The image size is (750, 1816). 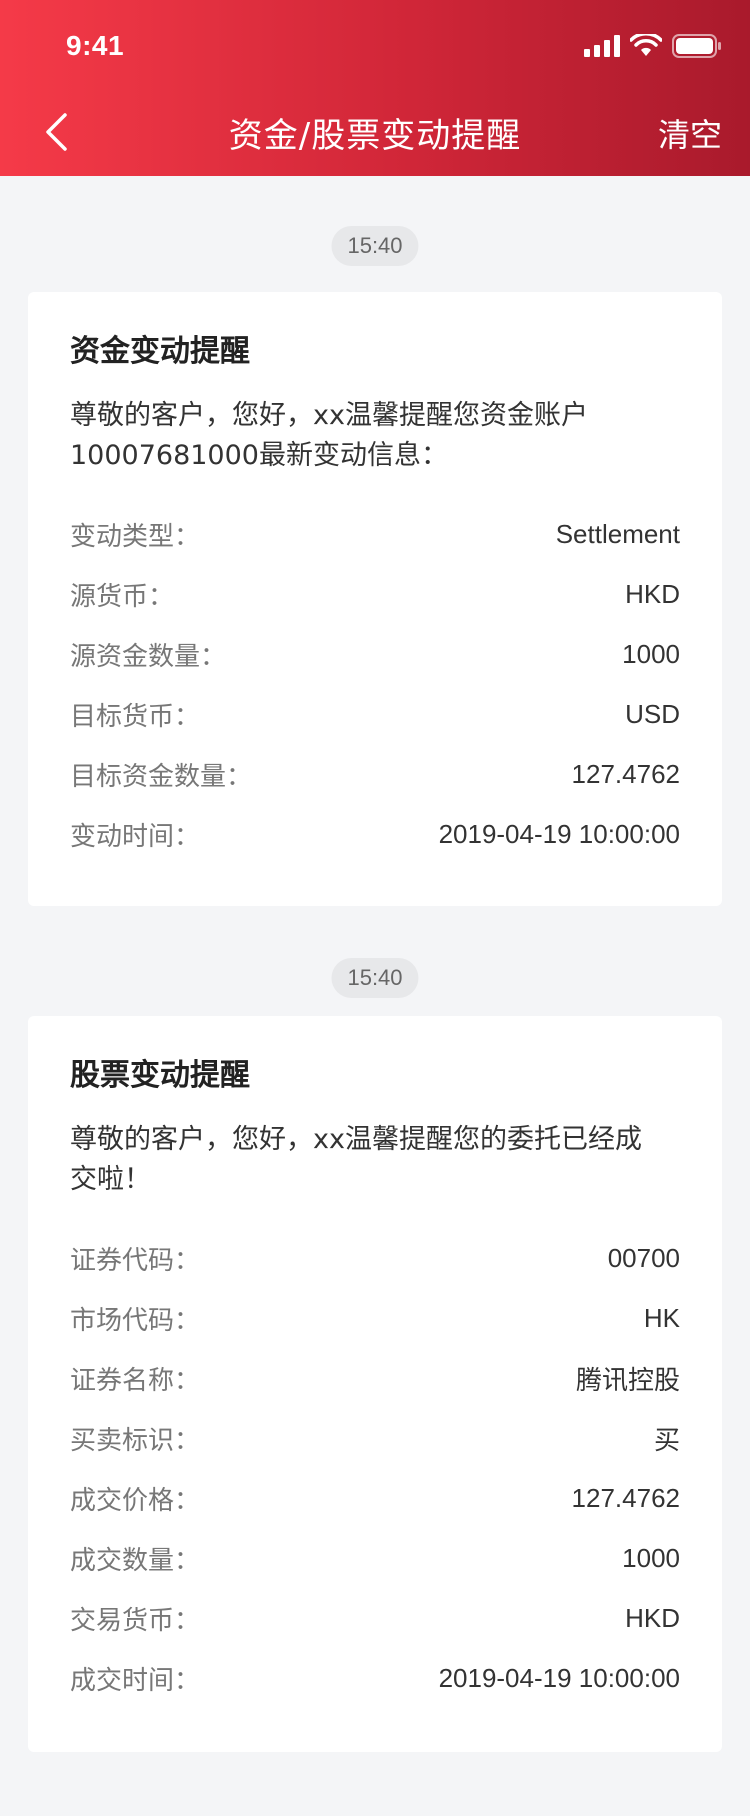 What do you see at coordinates (161, 776) in the screenshot?
I see `detail-label: 目标资金数量：` at bounding box center [161, 776].